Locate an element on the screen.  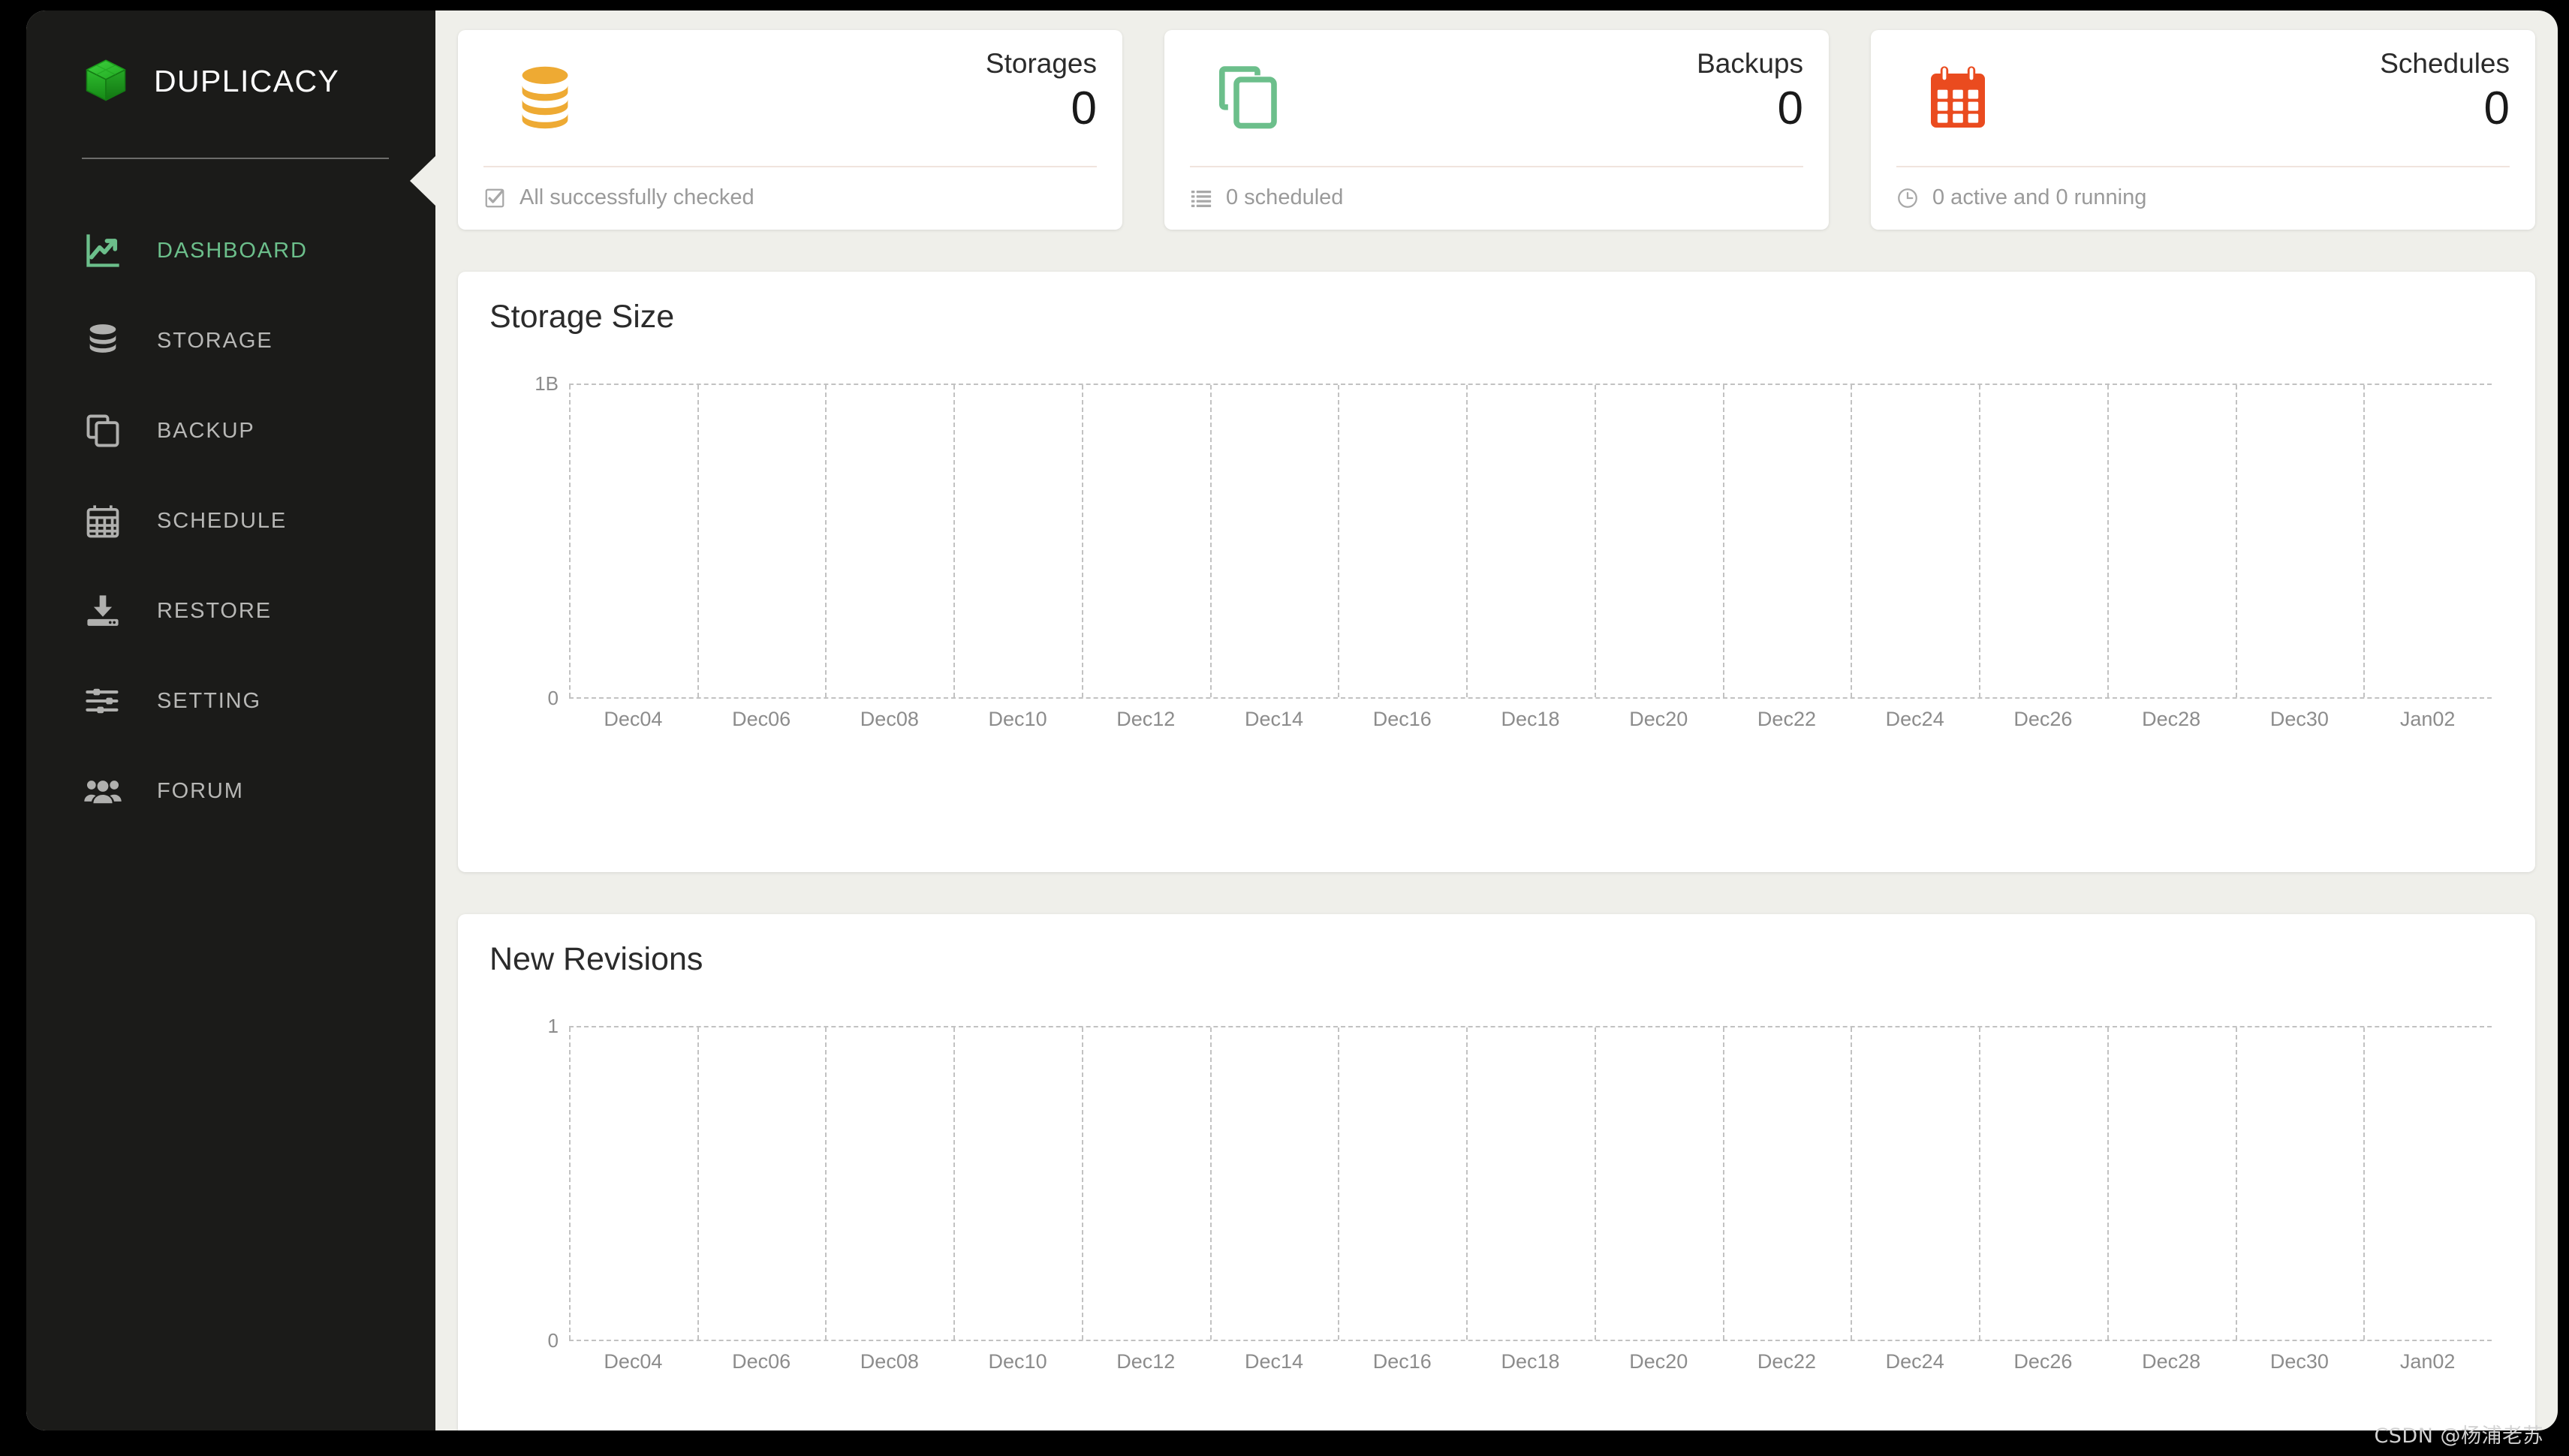
stat-card-backups: Backups 0 0 scheduled is located at coordinates (1496, 130).